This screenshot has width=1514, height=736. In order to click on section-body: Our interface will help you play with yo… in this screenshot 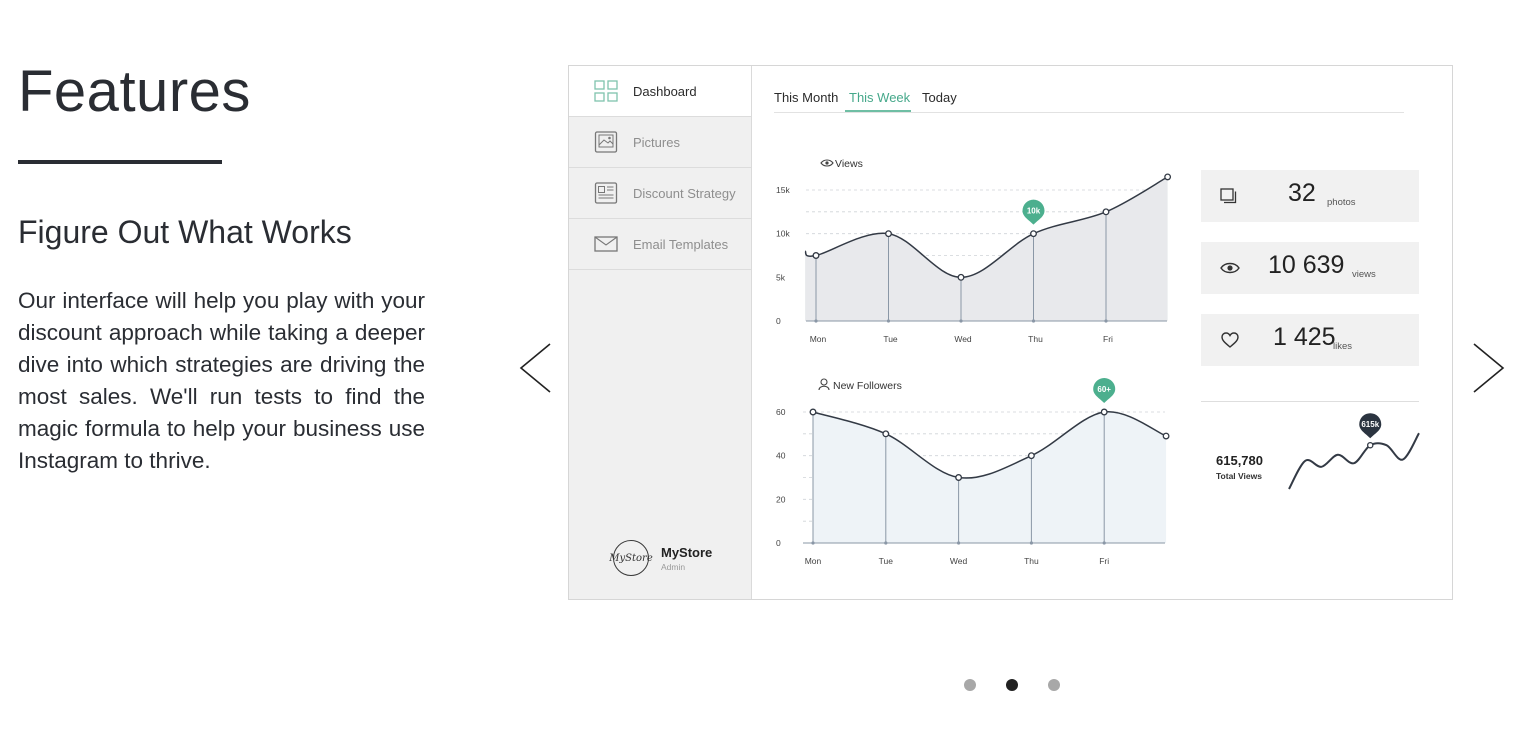, I will do `click(221, 380)`.